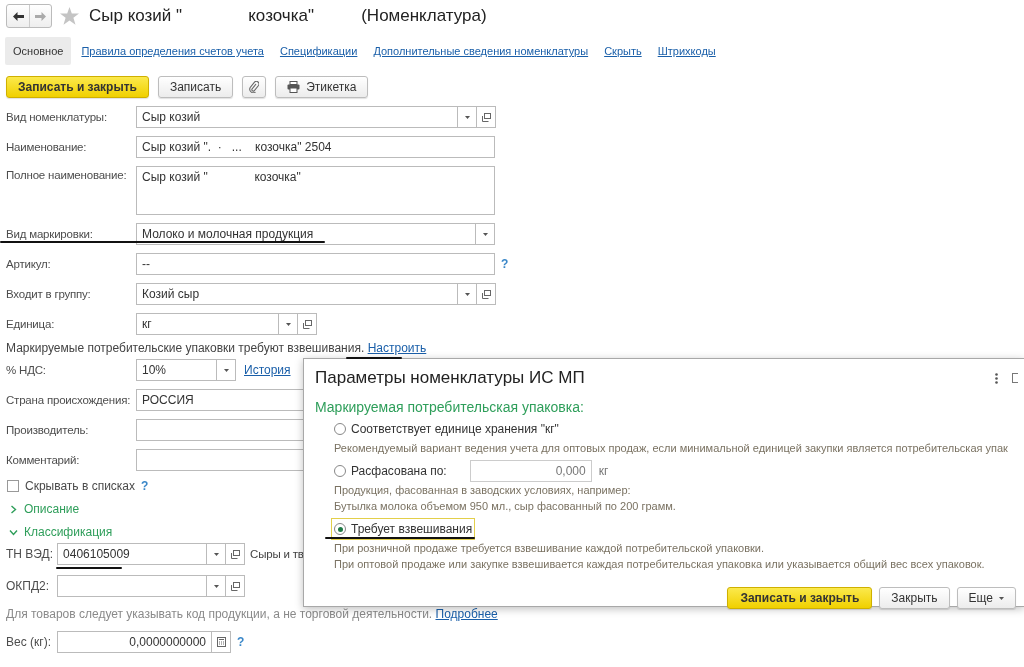 The height and width of the screenshot is (667, 1024). What do you see at coordinates (67, 174) in the screenshot?
I see `field-label: Полное наименование:` at bounding box center [67, 174].